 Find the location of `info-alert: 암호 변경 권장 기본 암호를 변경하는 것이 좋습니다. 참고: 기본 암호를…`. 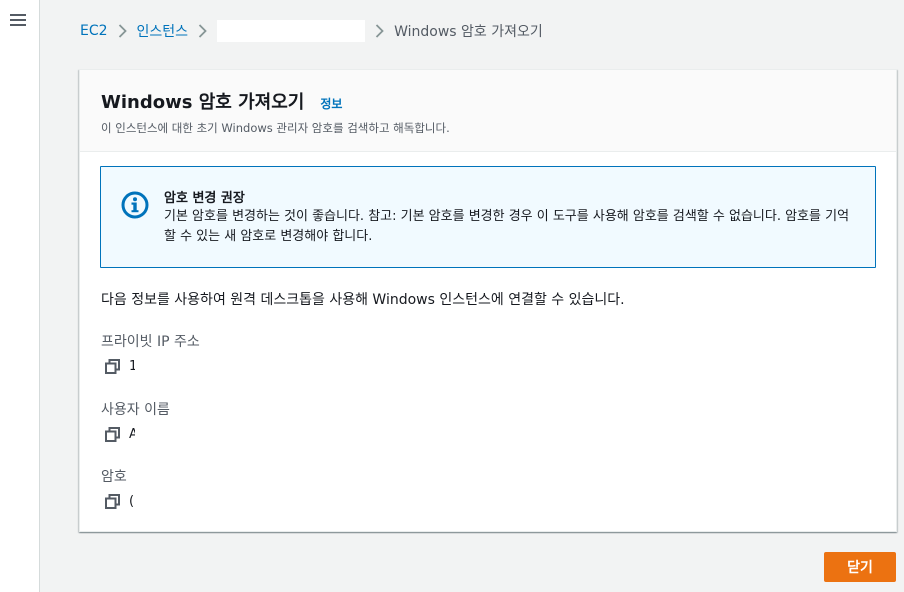

info-alert: 암호 변경 권장 기본 암호를 변경하는 것이 좋습니다. 참고: 기본 암호를… is located at coordinates (488, 217).